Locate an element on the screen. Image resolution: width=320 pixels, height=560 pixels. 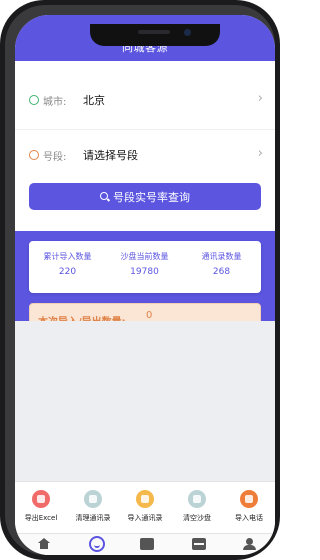
city-value: 北京 is located at coordinates (94, 100).